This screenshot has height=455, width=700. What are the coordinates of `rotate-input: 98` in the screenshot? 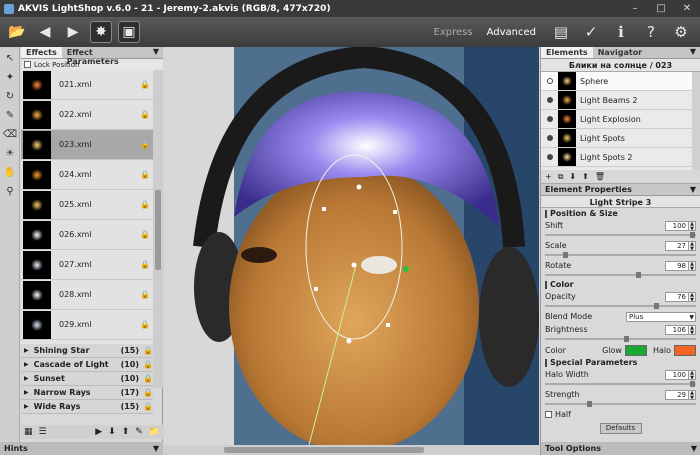 It's located at (677, 265).